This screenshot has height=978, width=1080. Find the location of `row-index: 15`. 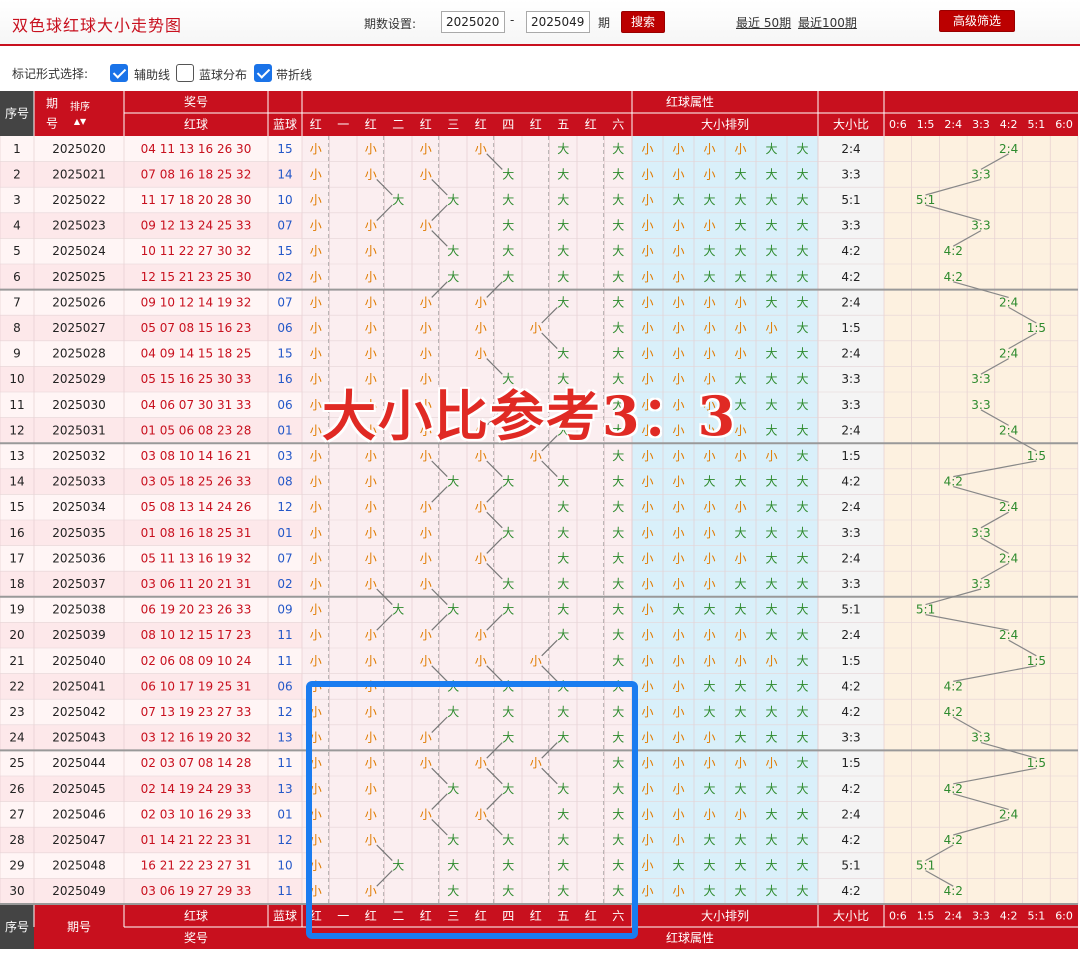

row-index: 15 is located at coordinates (16, 507).